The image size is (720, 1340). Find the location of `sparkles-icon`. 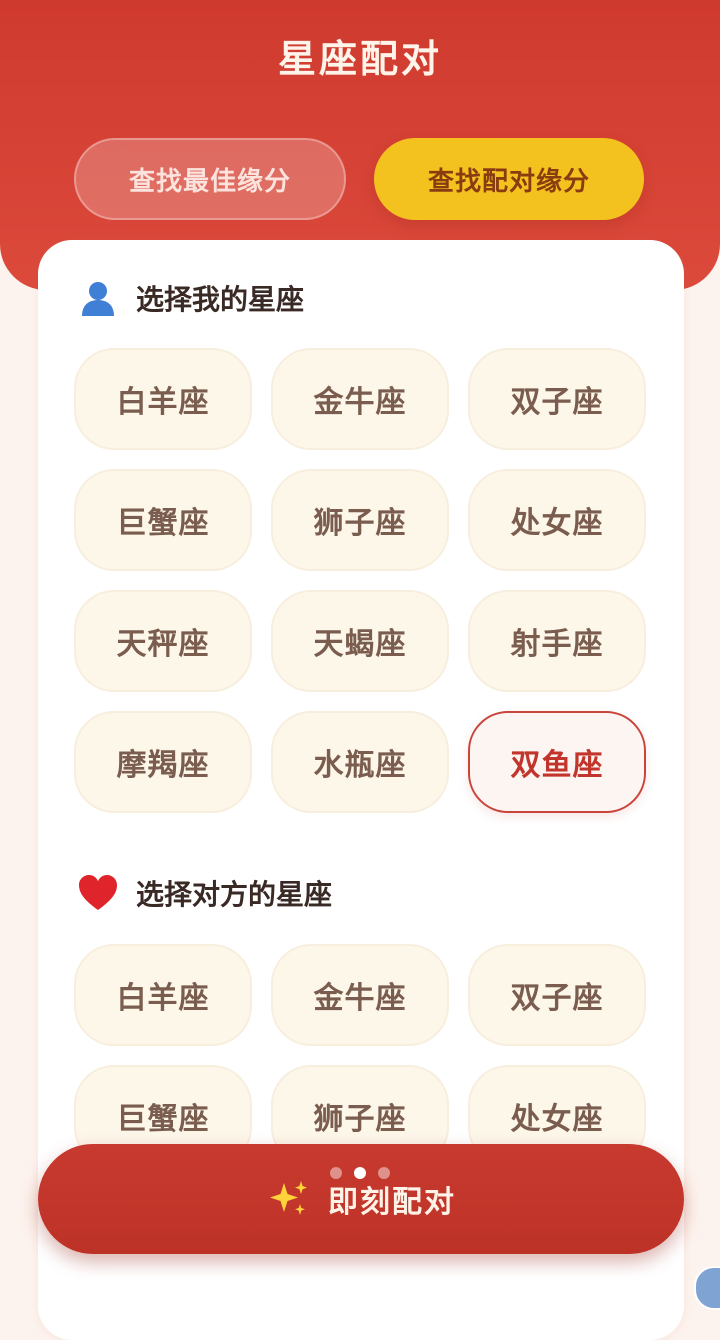

sparkles-icon is located at coordinates (288, 1199).